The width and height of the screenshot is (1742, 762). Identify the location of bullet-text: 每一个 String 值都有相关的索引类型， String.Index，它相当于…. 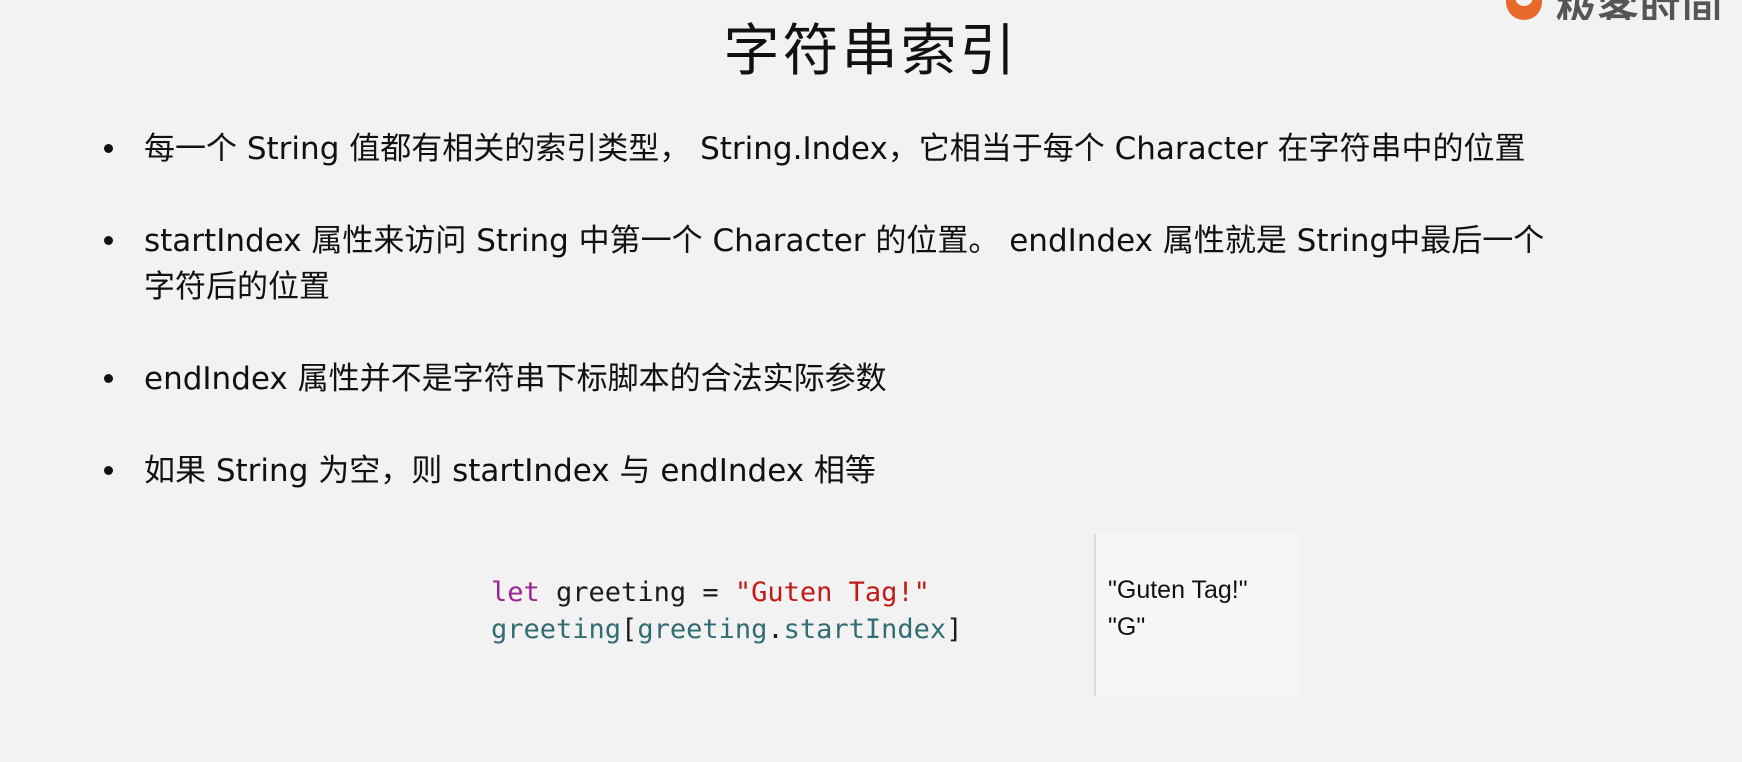
(835, 149).